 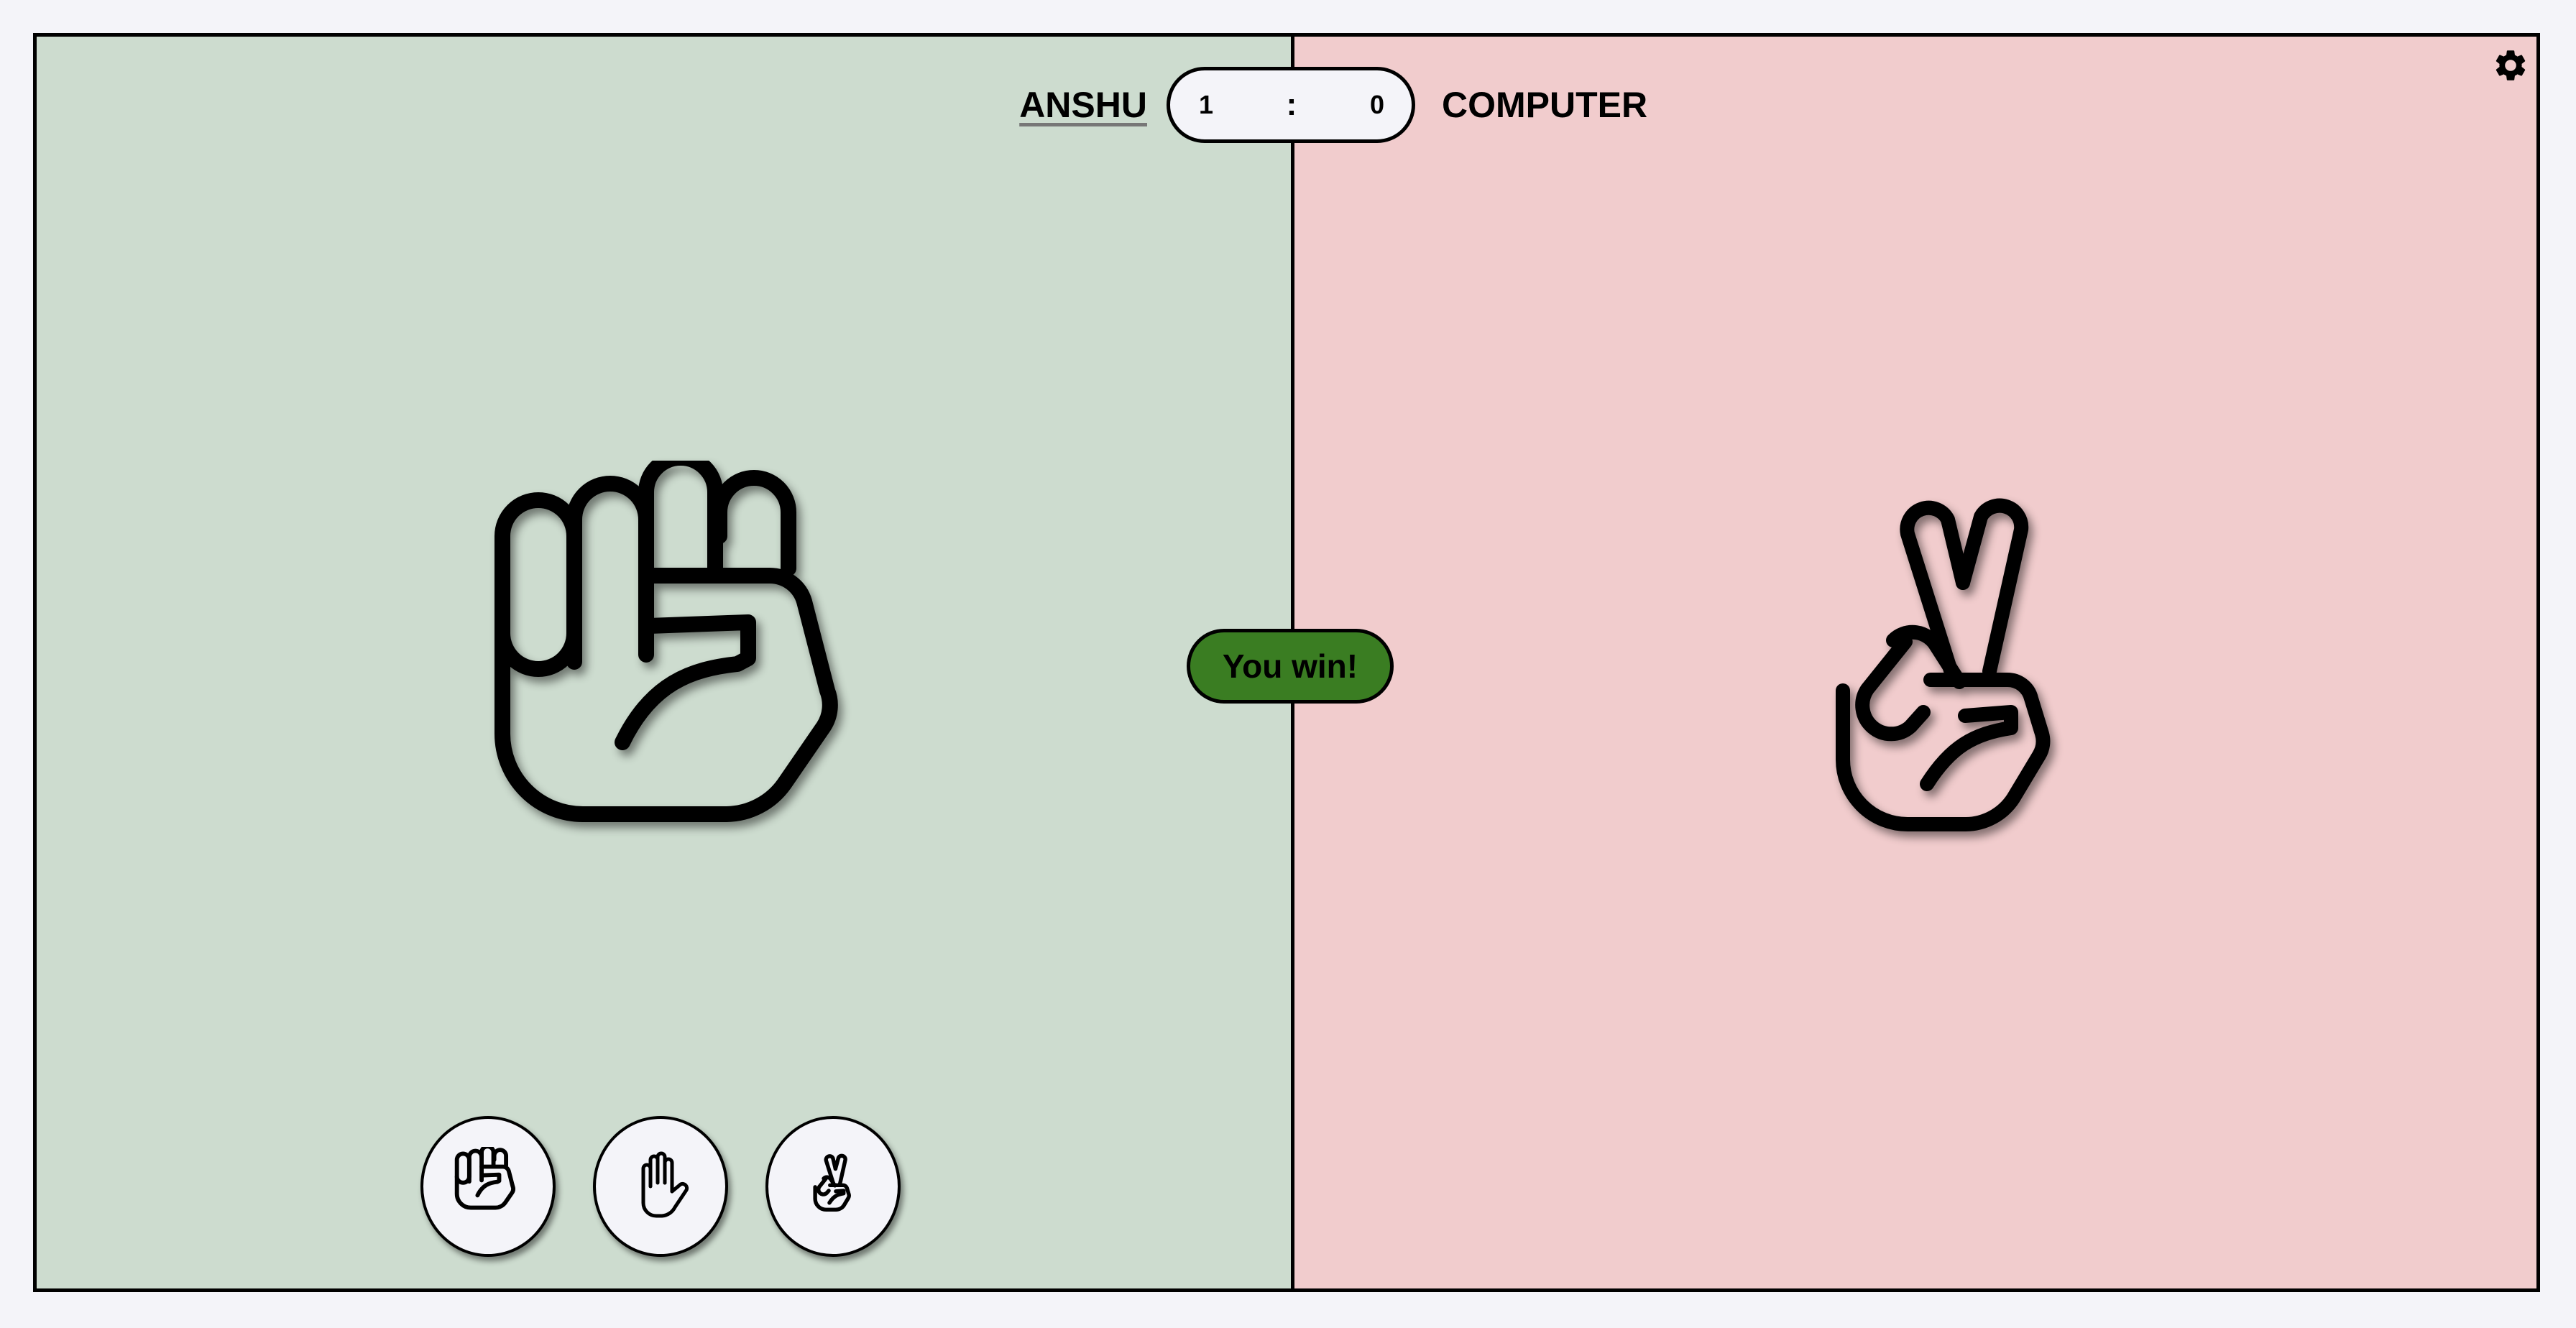 What do you see at coordinates (1083, 105) in the screenshot?
I see `player-name: ANSHU` at bounding box center [1083, 105].